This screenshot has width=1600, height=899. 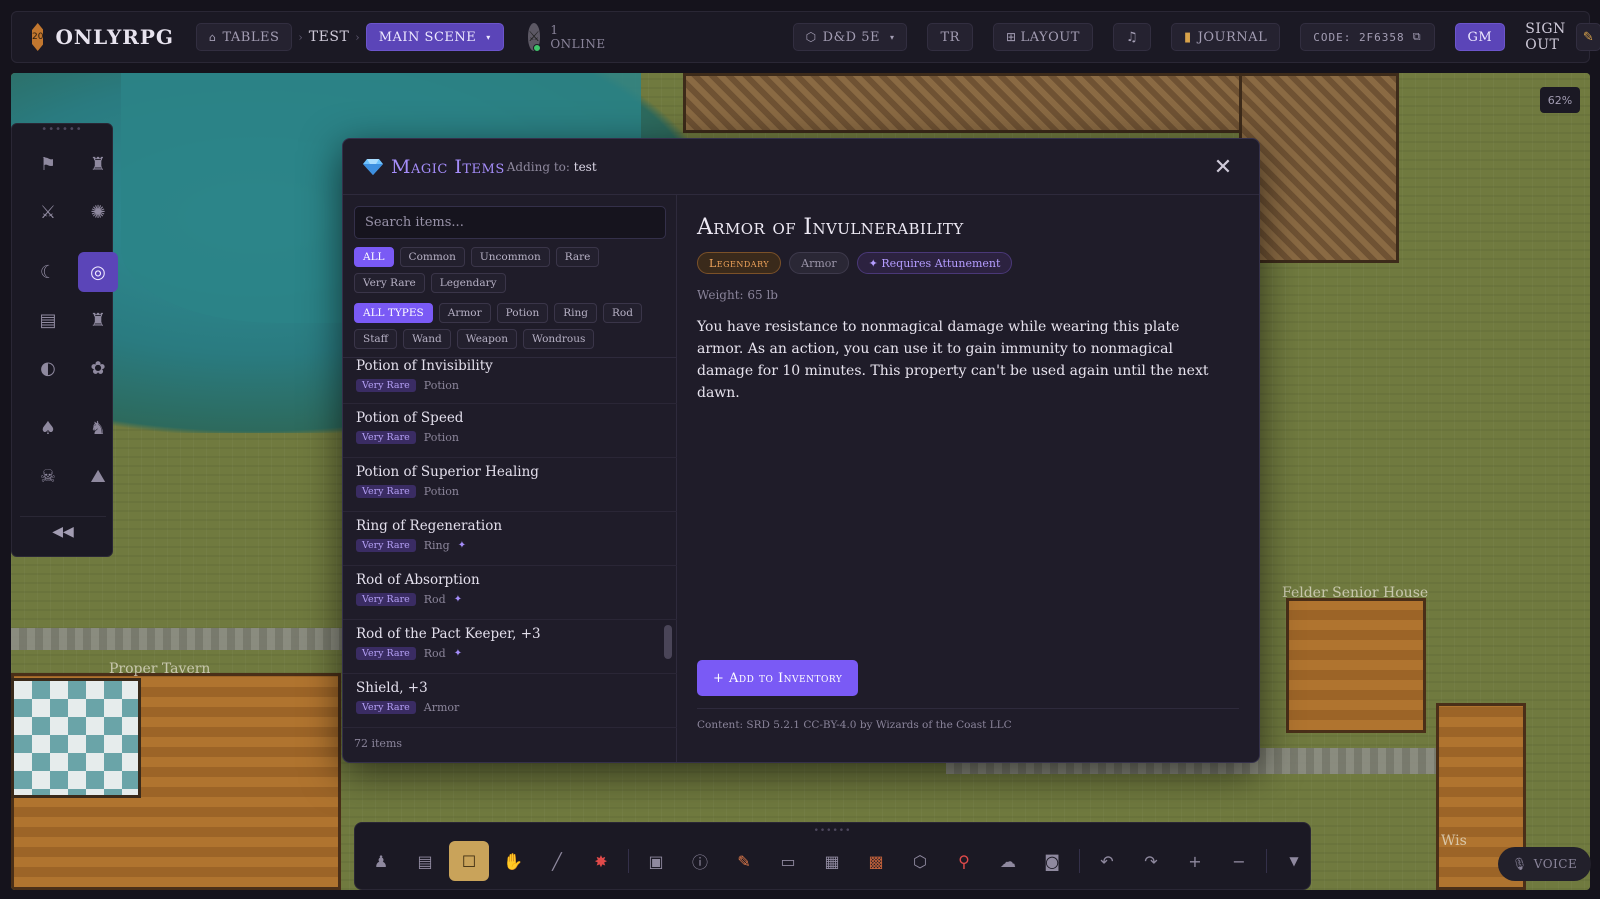 I want to click on camera-icon: ◙, so click(x=1052, y=861).